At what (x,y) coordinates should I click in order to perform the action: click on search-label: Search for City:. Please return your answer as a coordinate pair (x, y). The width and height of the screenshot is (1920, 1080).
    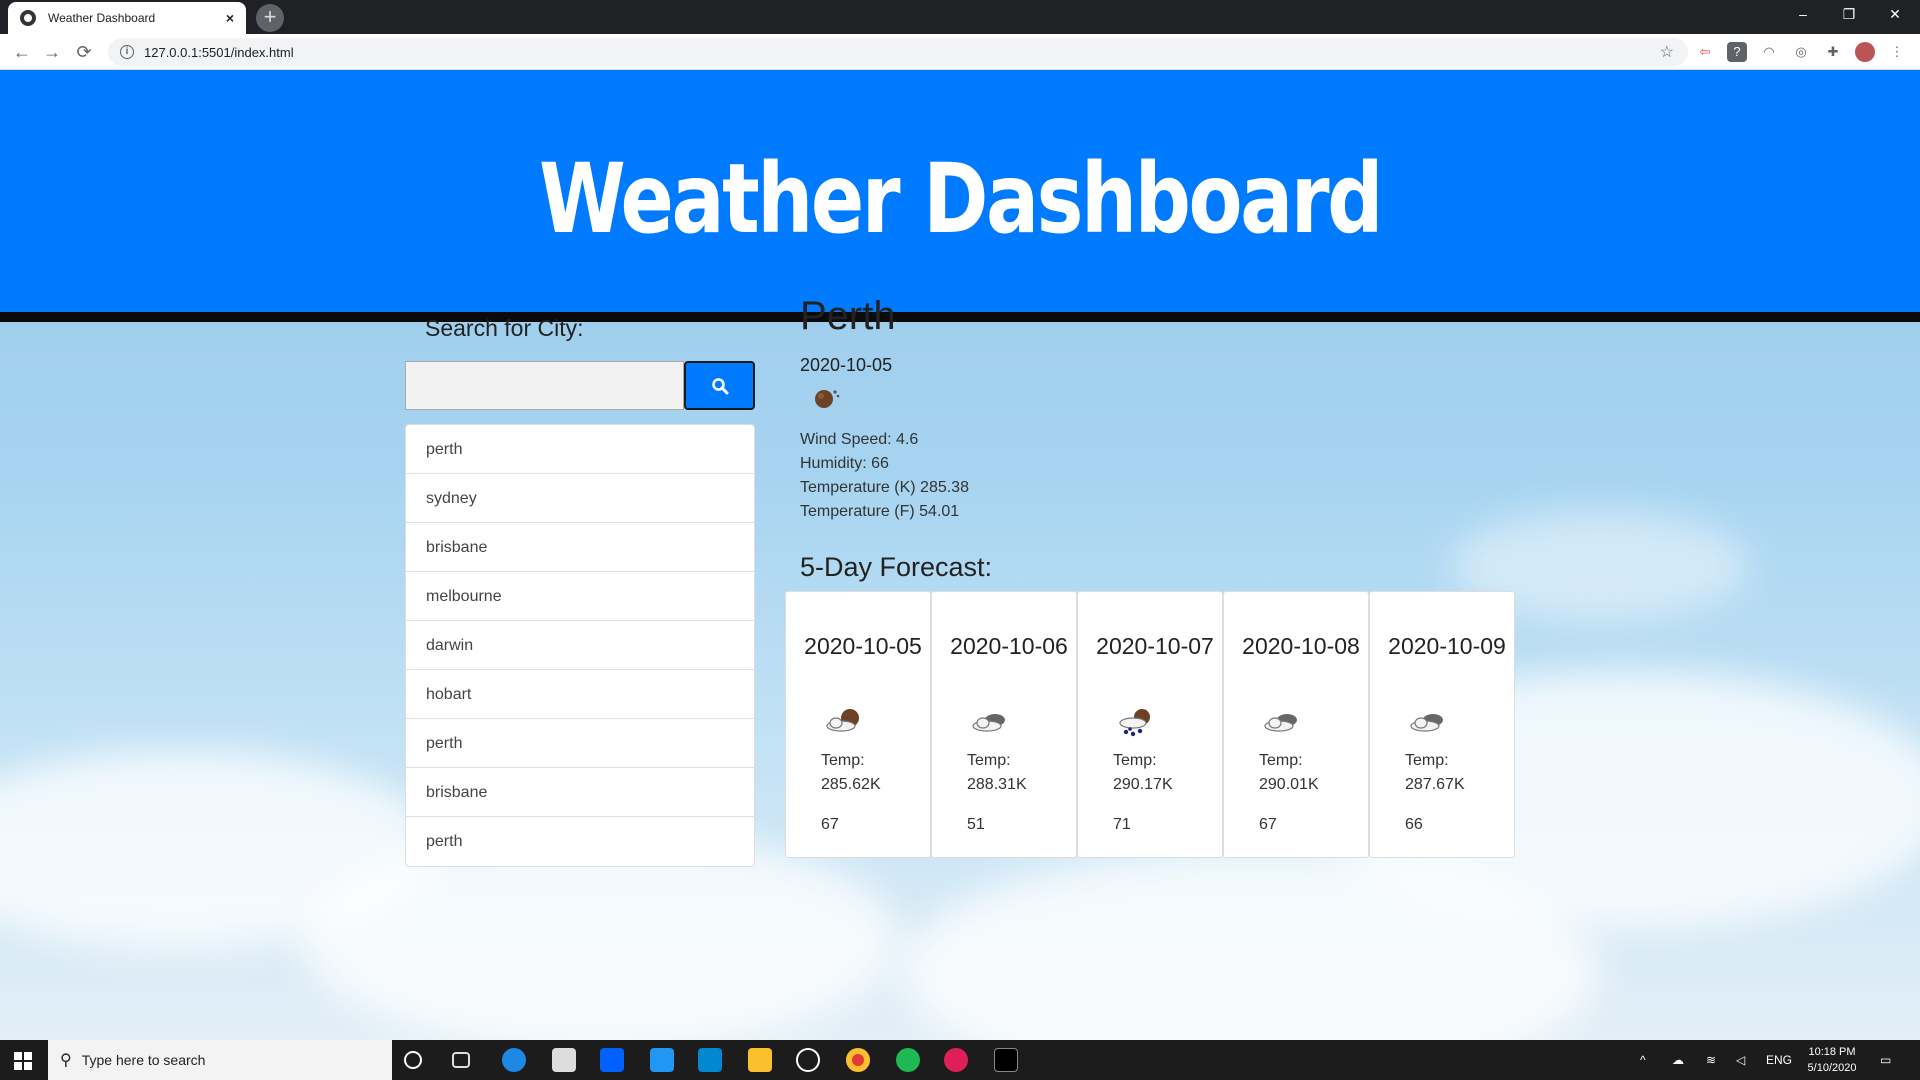
    Looking at the image, I should click on (504, 328).